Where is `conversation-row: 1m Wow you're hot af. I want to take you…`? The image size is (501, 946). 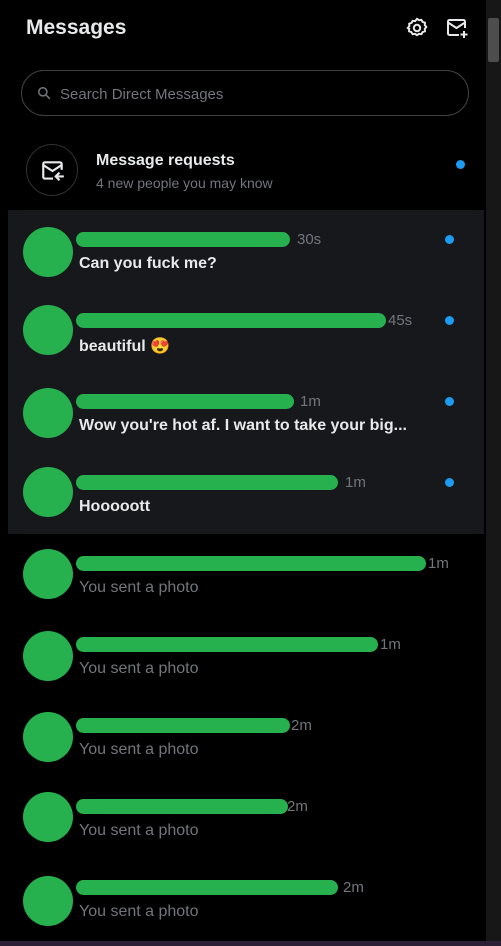
conversation-row: 1m Wow you're hot af. I want to take you… is located at coordinates (246, 412).